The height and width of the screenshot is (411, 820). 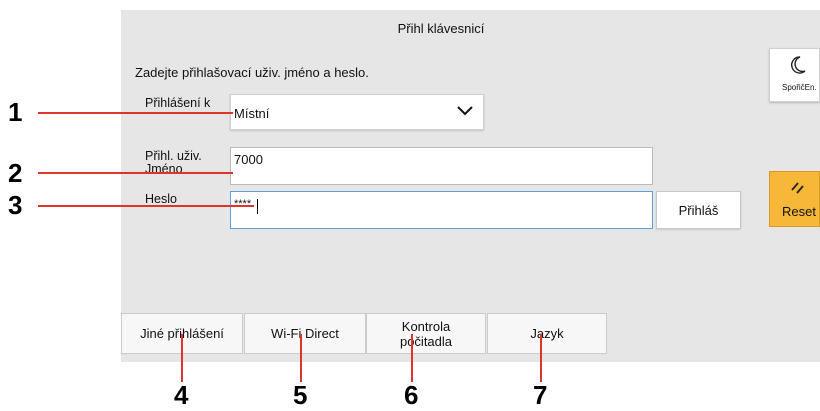 I want to click on login-to-label: Přihlášení k, so click(x=178, y=103).